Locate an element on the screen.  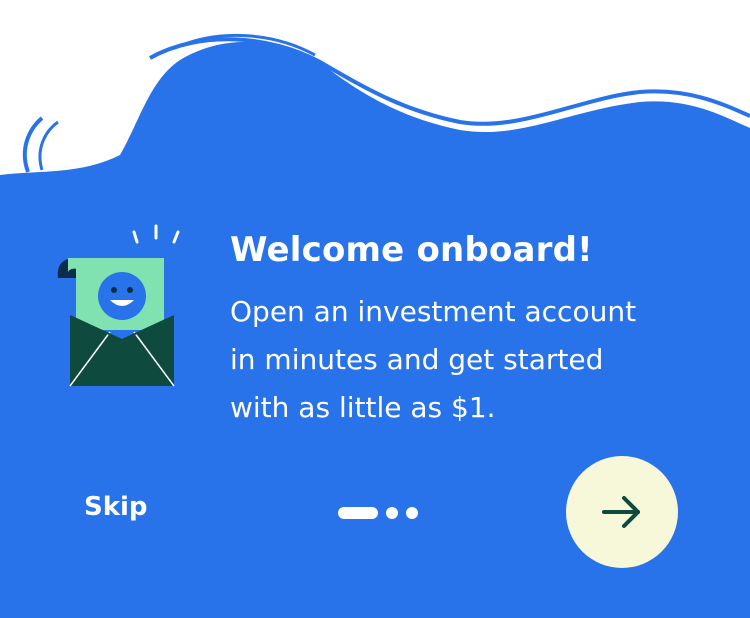
pagination-dots is located at coordinates (378, 513).